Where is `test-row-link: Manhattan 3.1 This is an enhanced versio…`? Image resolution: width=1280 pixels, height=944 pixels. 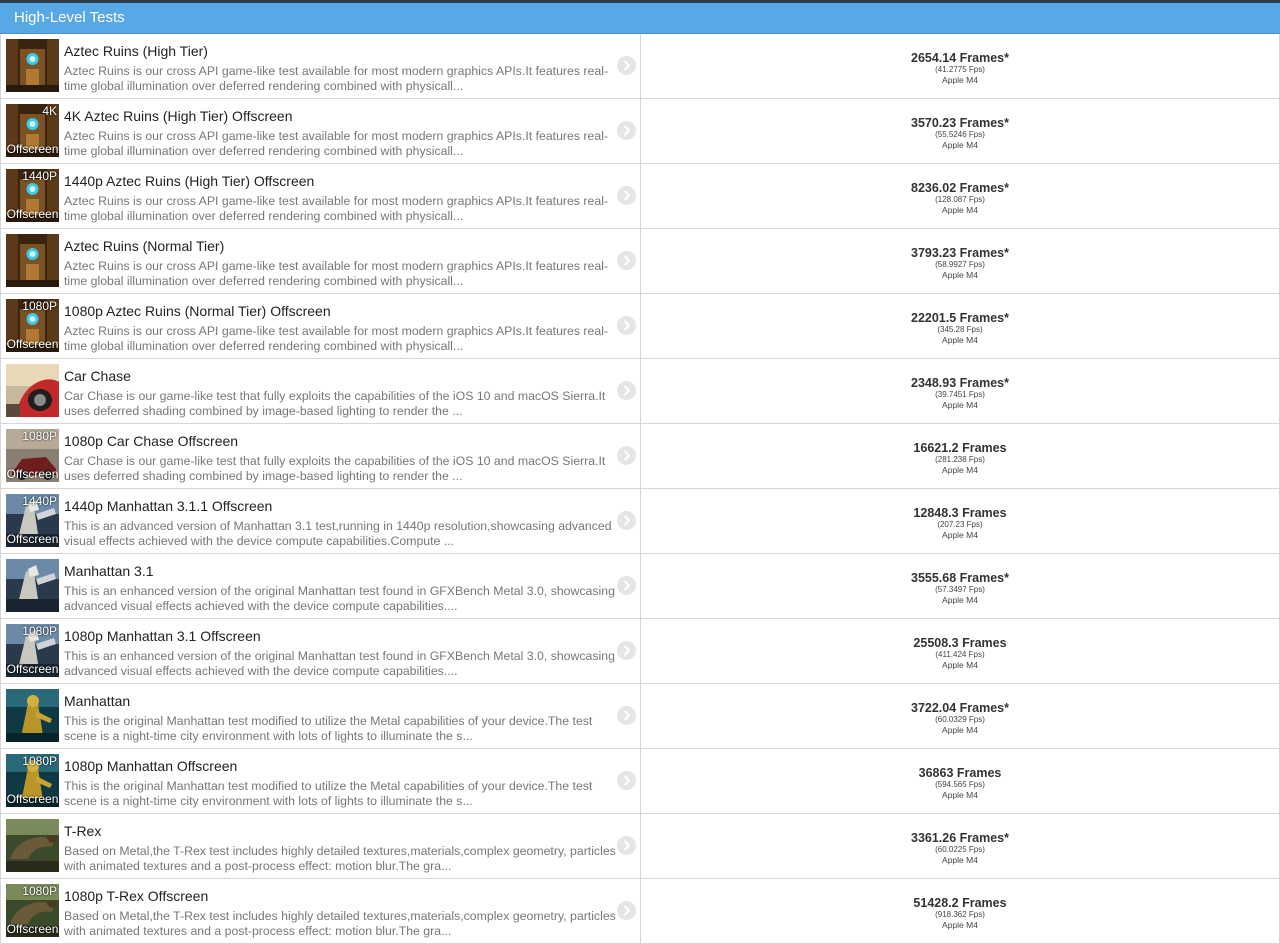
test-row-link: Manhattan 3.1 This is an enhanced versio… is located at coordinates (321, 586).